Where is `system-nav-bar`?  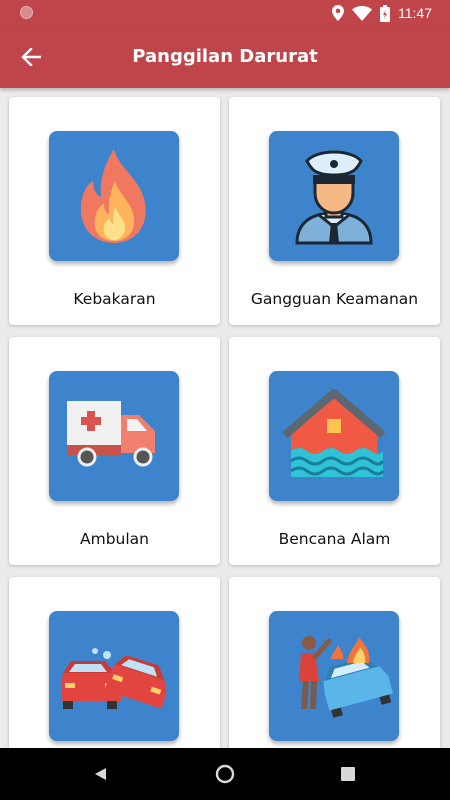 system-nav-bar is located at coordinates (225, 774).